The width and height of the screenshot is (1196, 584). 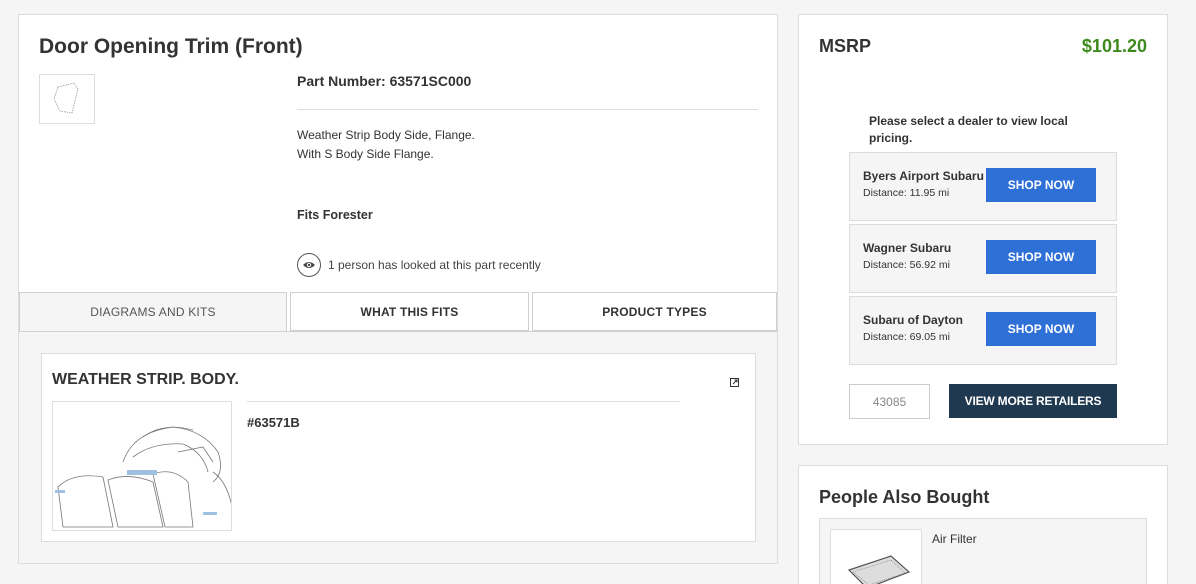 What do you see at coordinates (1033, 401) in the screenshot?
I see `view-more-retailers-button: VIEW MORE RETAILERS` at bounding box center [1033, 401].